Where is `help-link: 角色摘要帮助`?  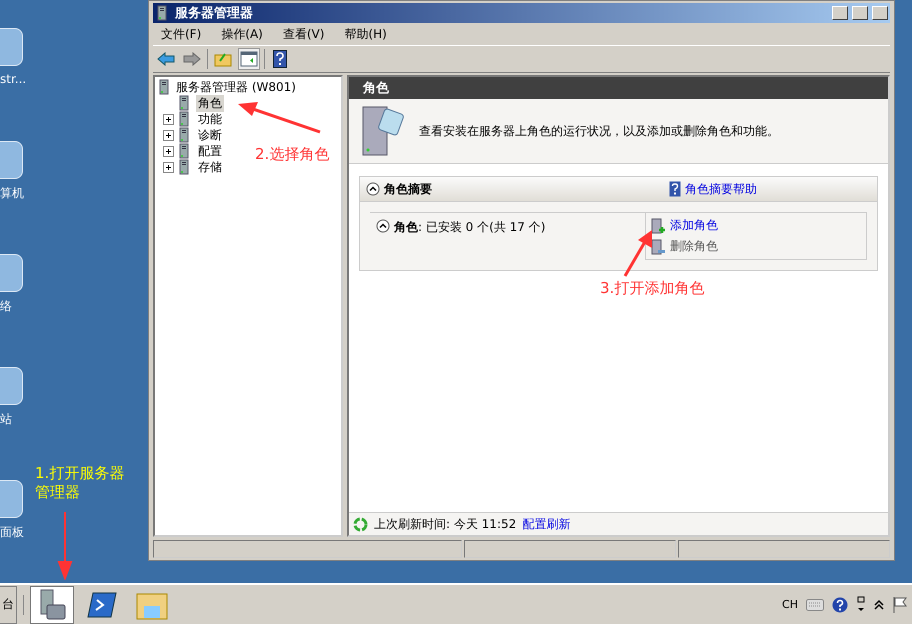
help-link: 角色摘要帮助 is located at coordinates (778, 189).